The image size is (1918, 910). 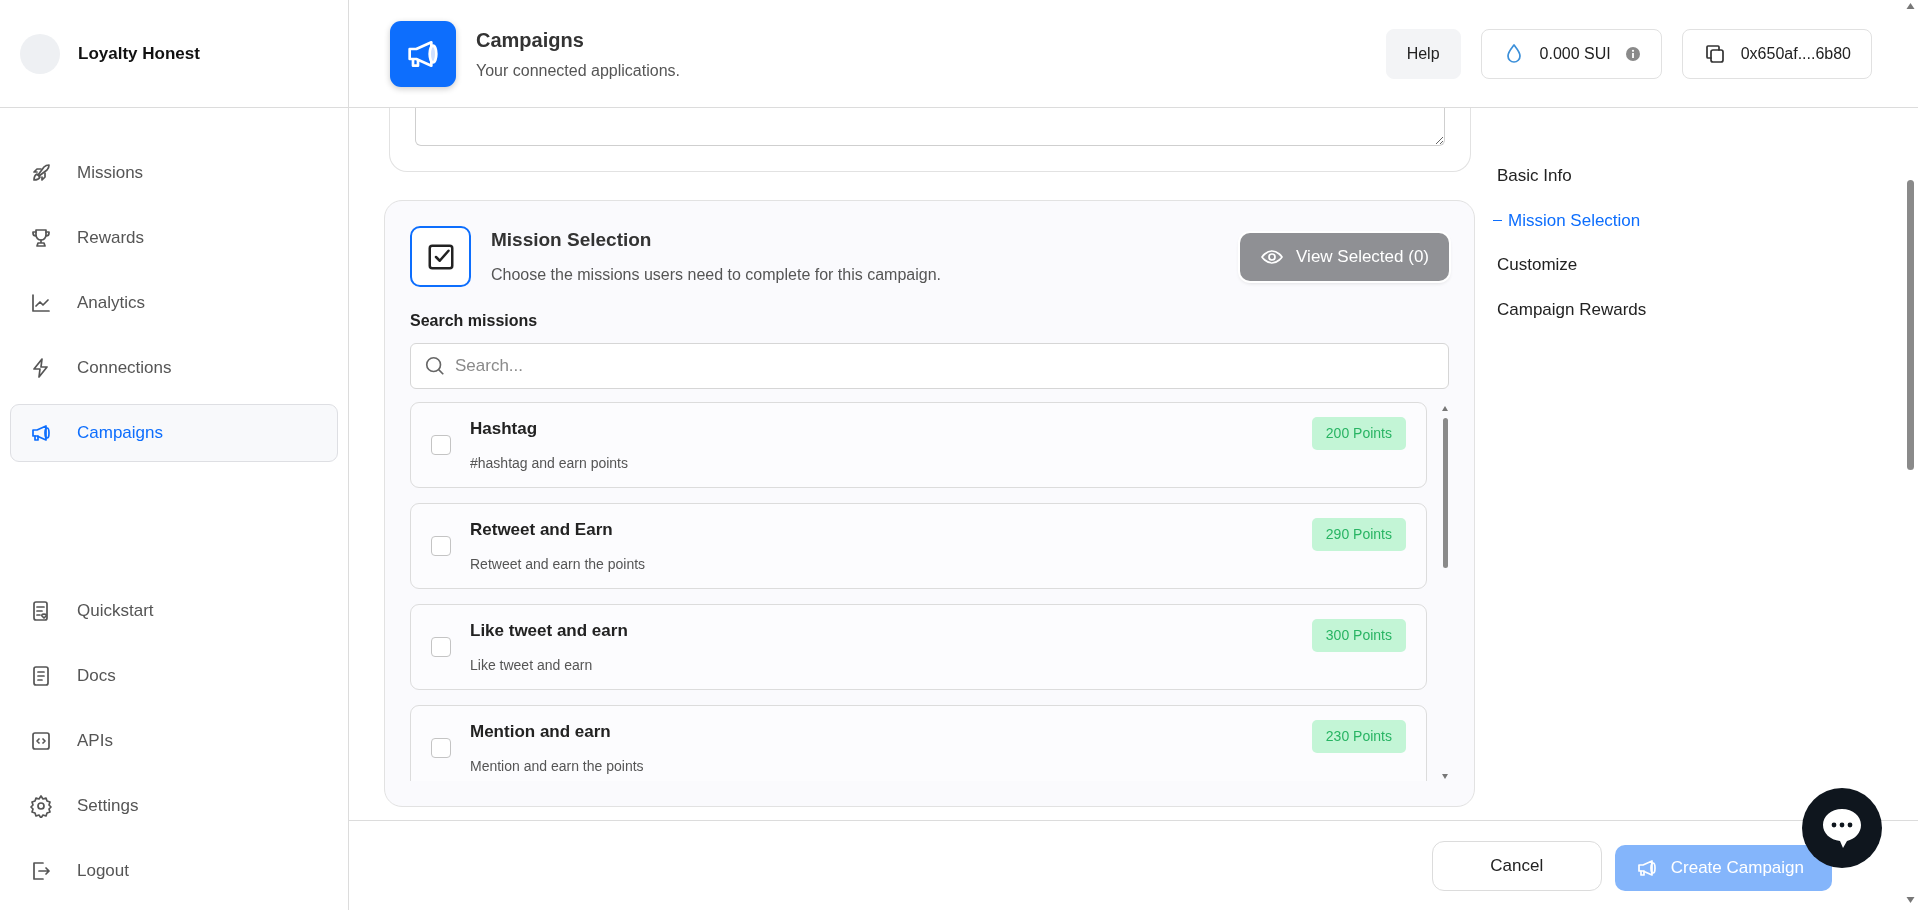 What do you see at coordinates (504, 428) in the screenshot?
I see `mission-title: Hashtag` at bounding box center [504, 428].